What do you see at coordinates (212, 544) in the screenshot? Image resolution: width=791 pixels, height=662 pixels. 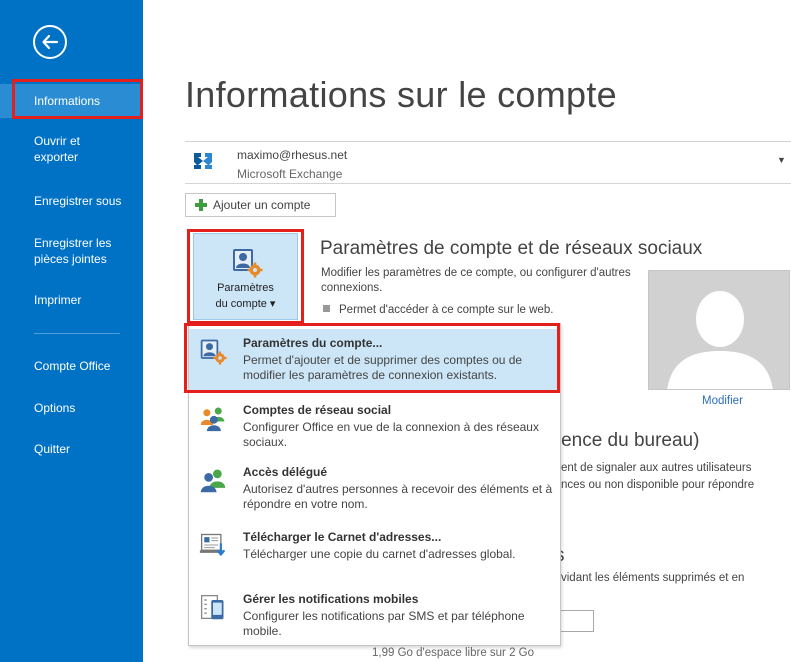 I see `download-address-book-icon` at bounding box center [212, 544].